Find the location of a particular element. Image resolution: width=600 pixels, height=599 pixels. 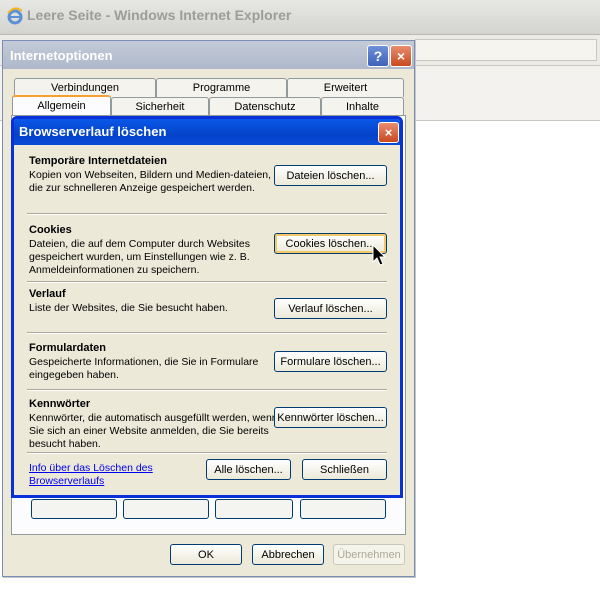

history-heading: Verlauf is located at coordinates (47, 294).